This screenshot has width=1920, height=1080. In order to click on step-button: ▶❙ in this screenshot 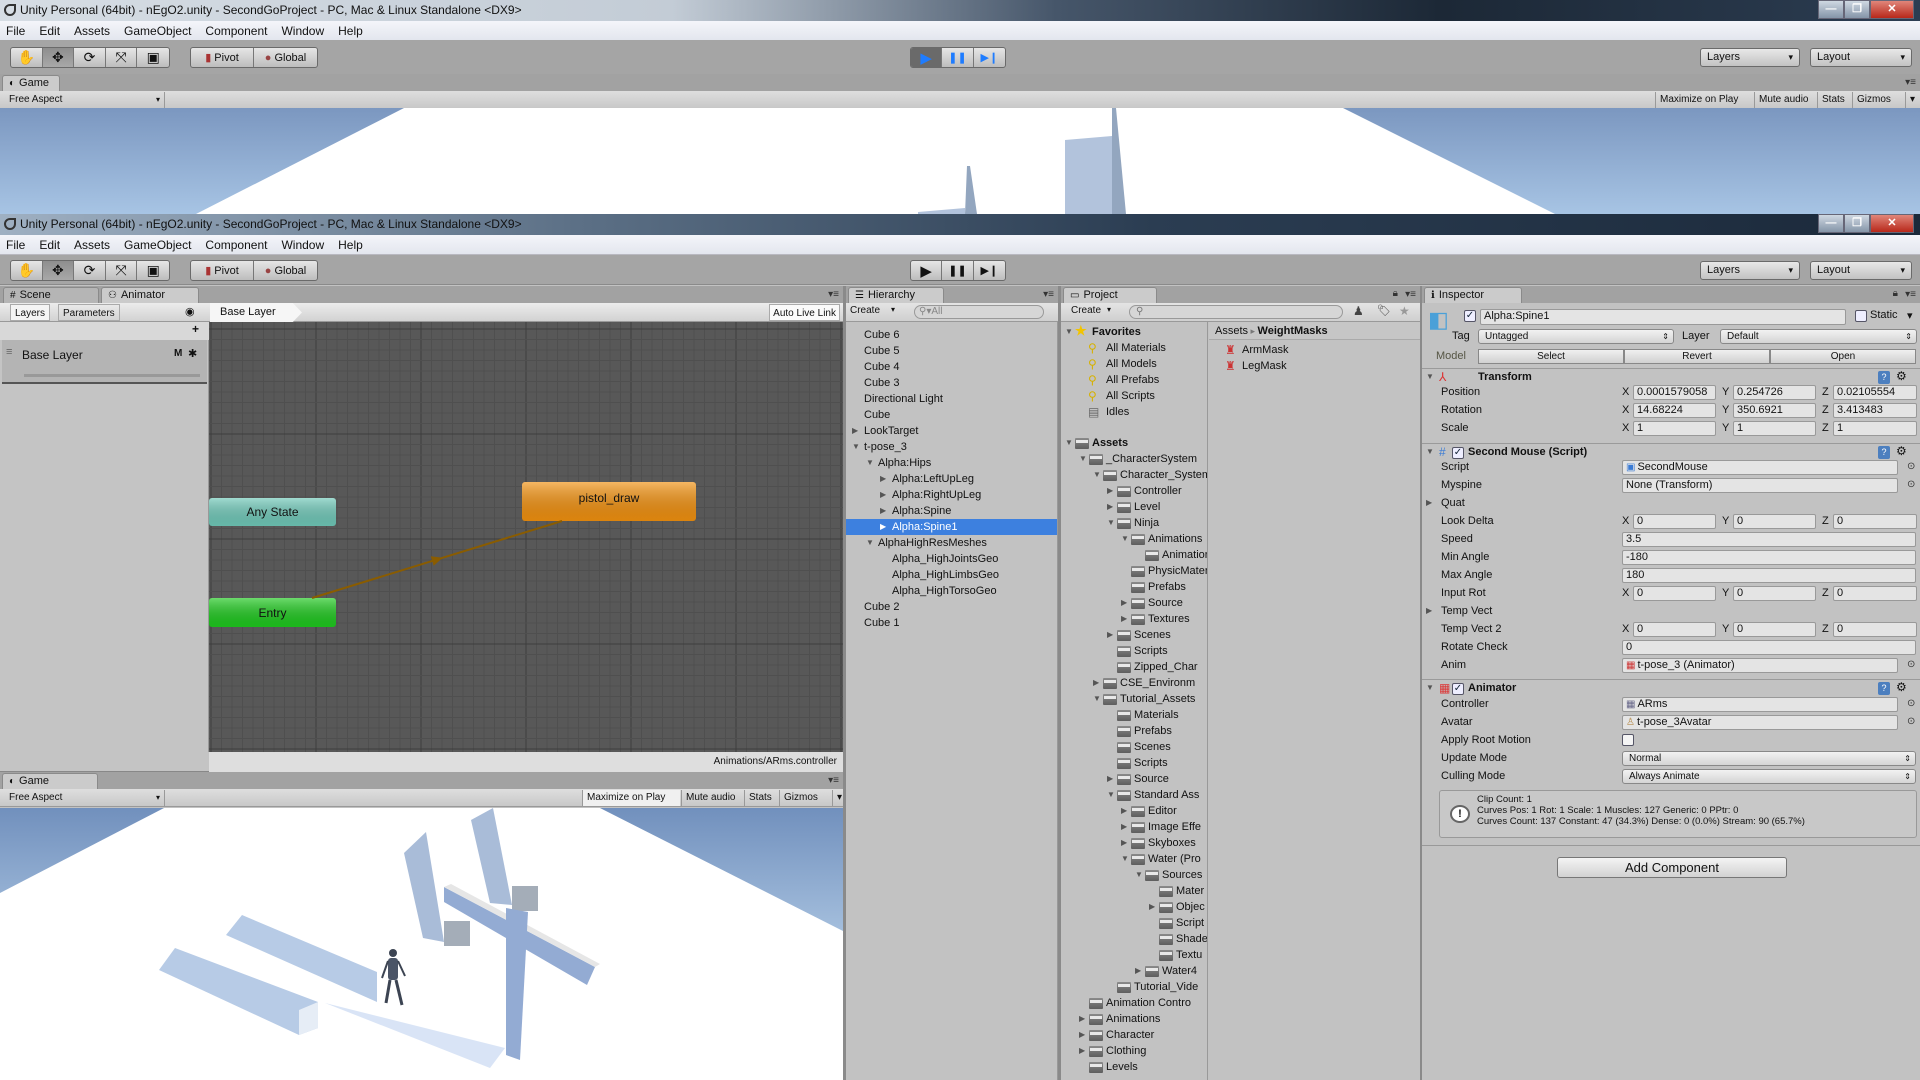, I will do `click(989, 270)`.